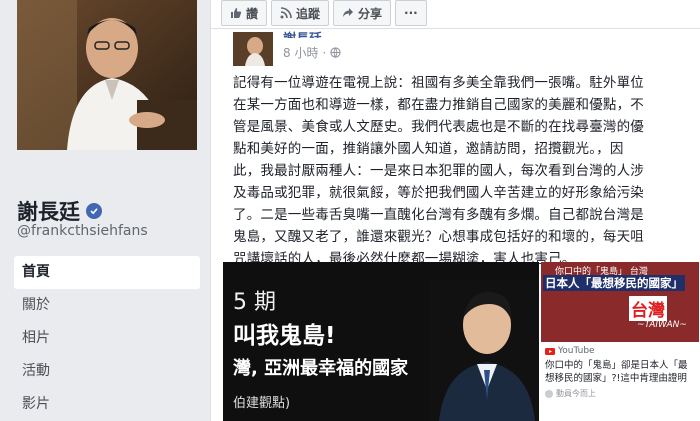 This screenshot has width=700, height=421. Describe the element at coordinates (107, 272) in the screenshot. I see `nav-item-home: 首頁` at that location.